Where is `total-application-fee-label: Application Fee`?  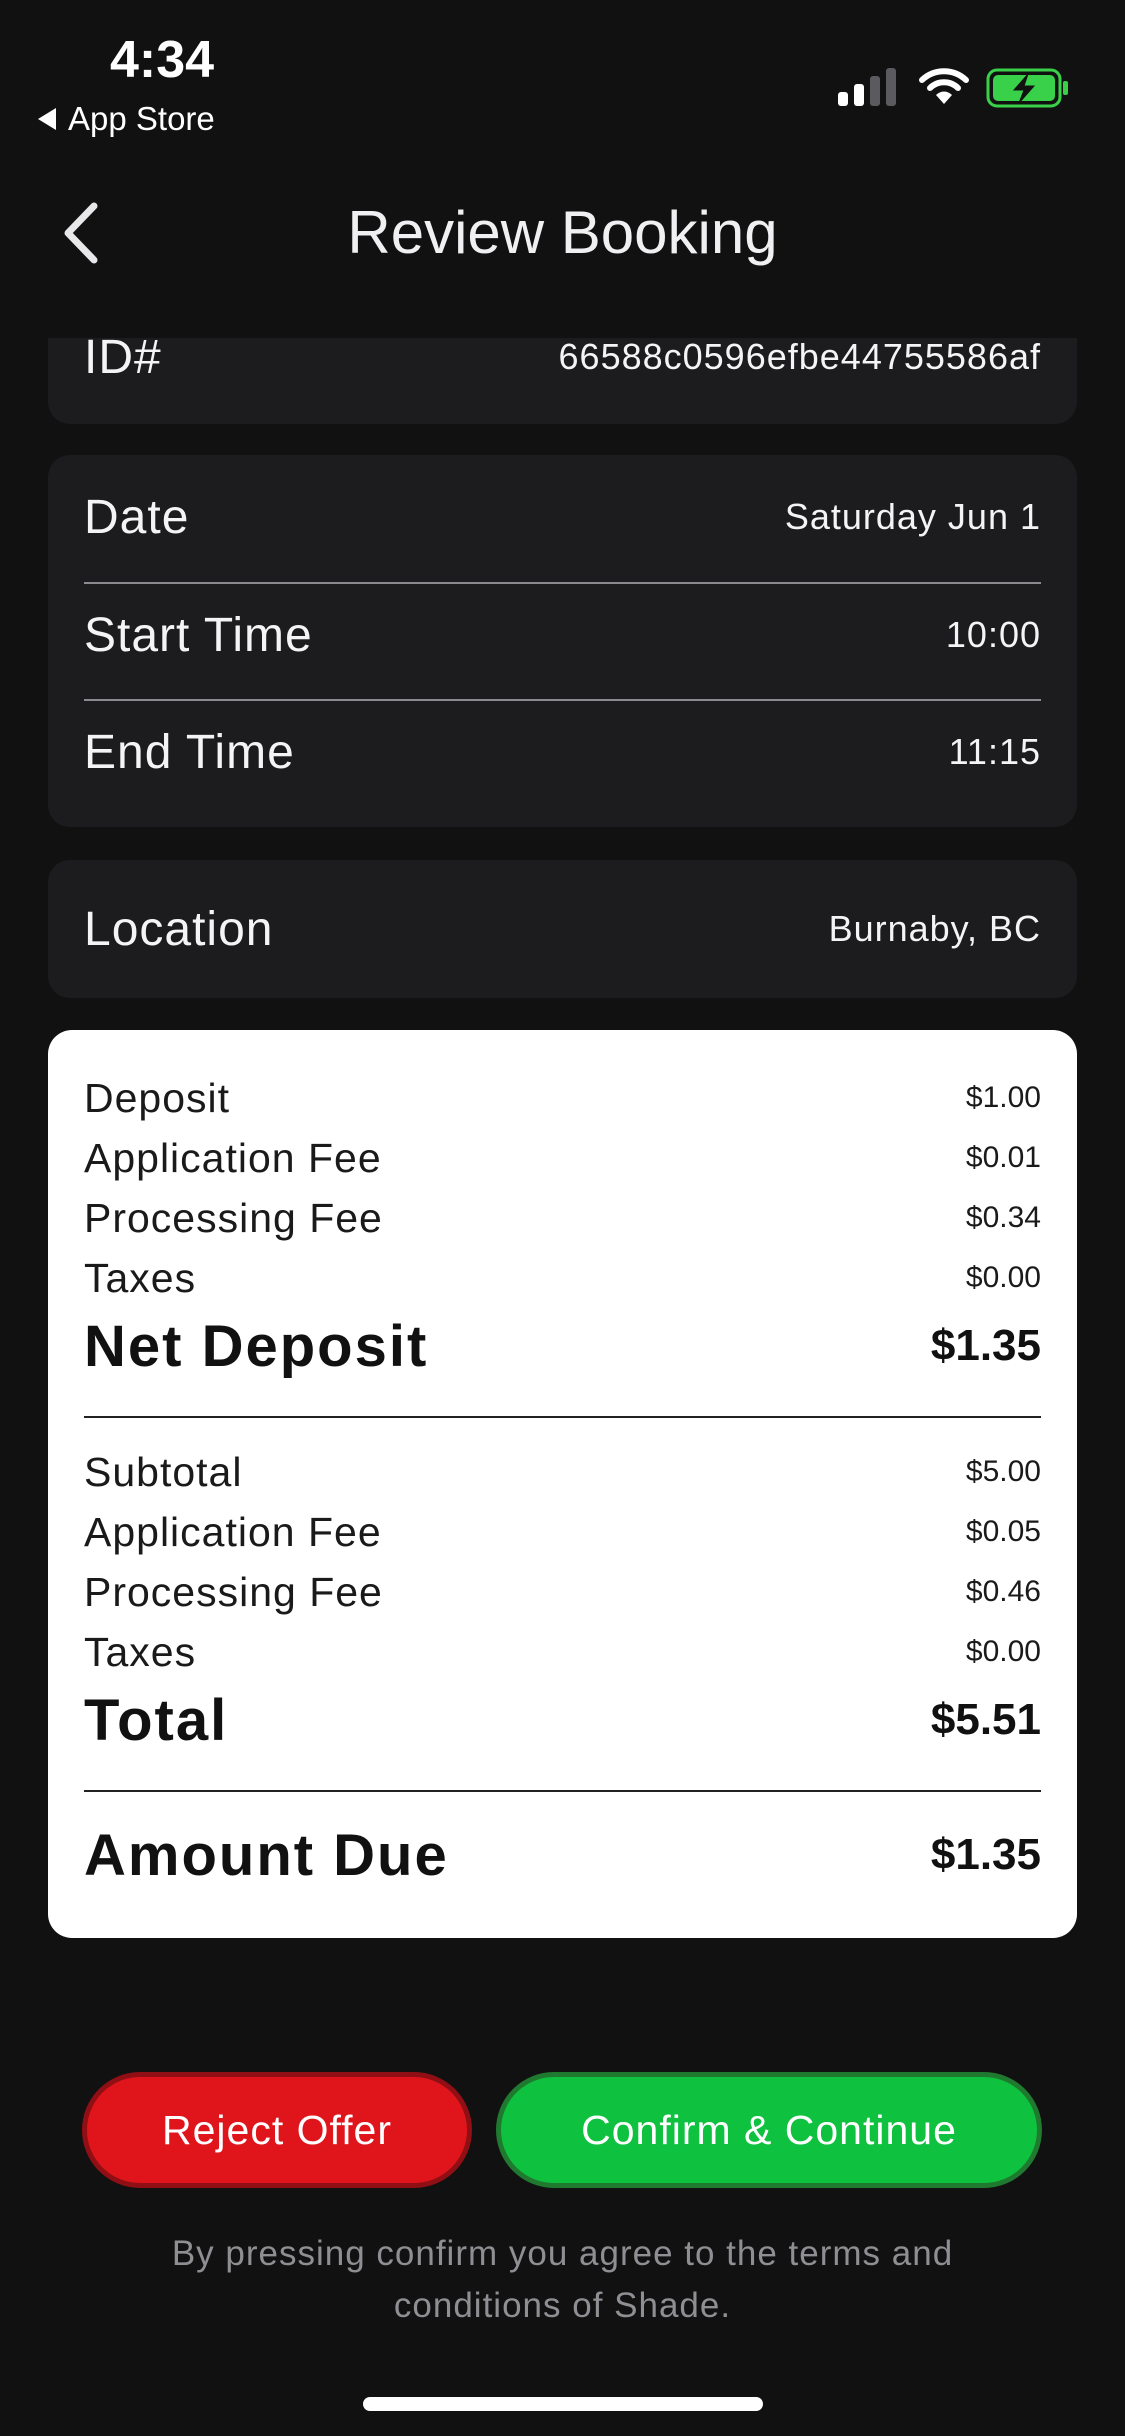
total-application-fee-label: Application Fee is located at coordinates (233, 1531).